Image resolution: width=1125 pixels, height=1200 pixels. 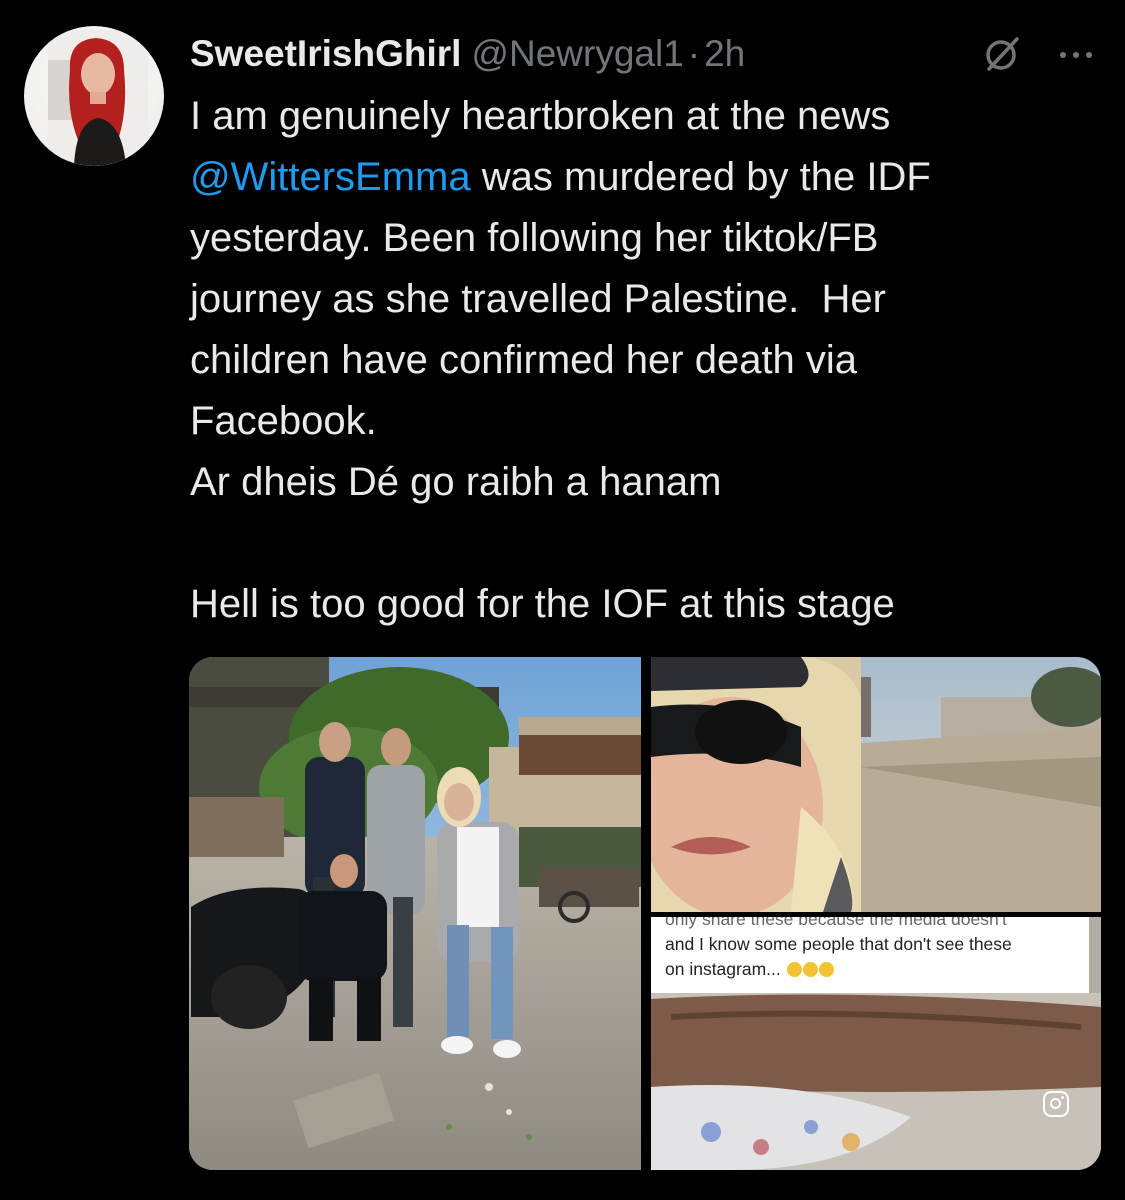 I want to click on avatar-photo, so click(x=98, y=98).